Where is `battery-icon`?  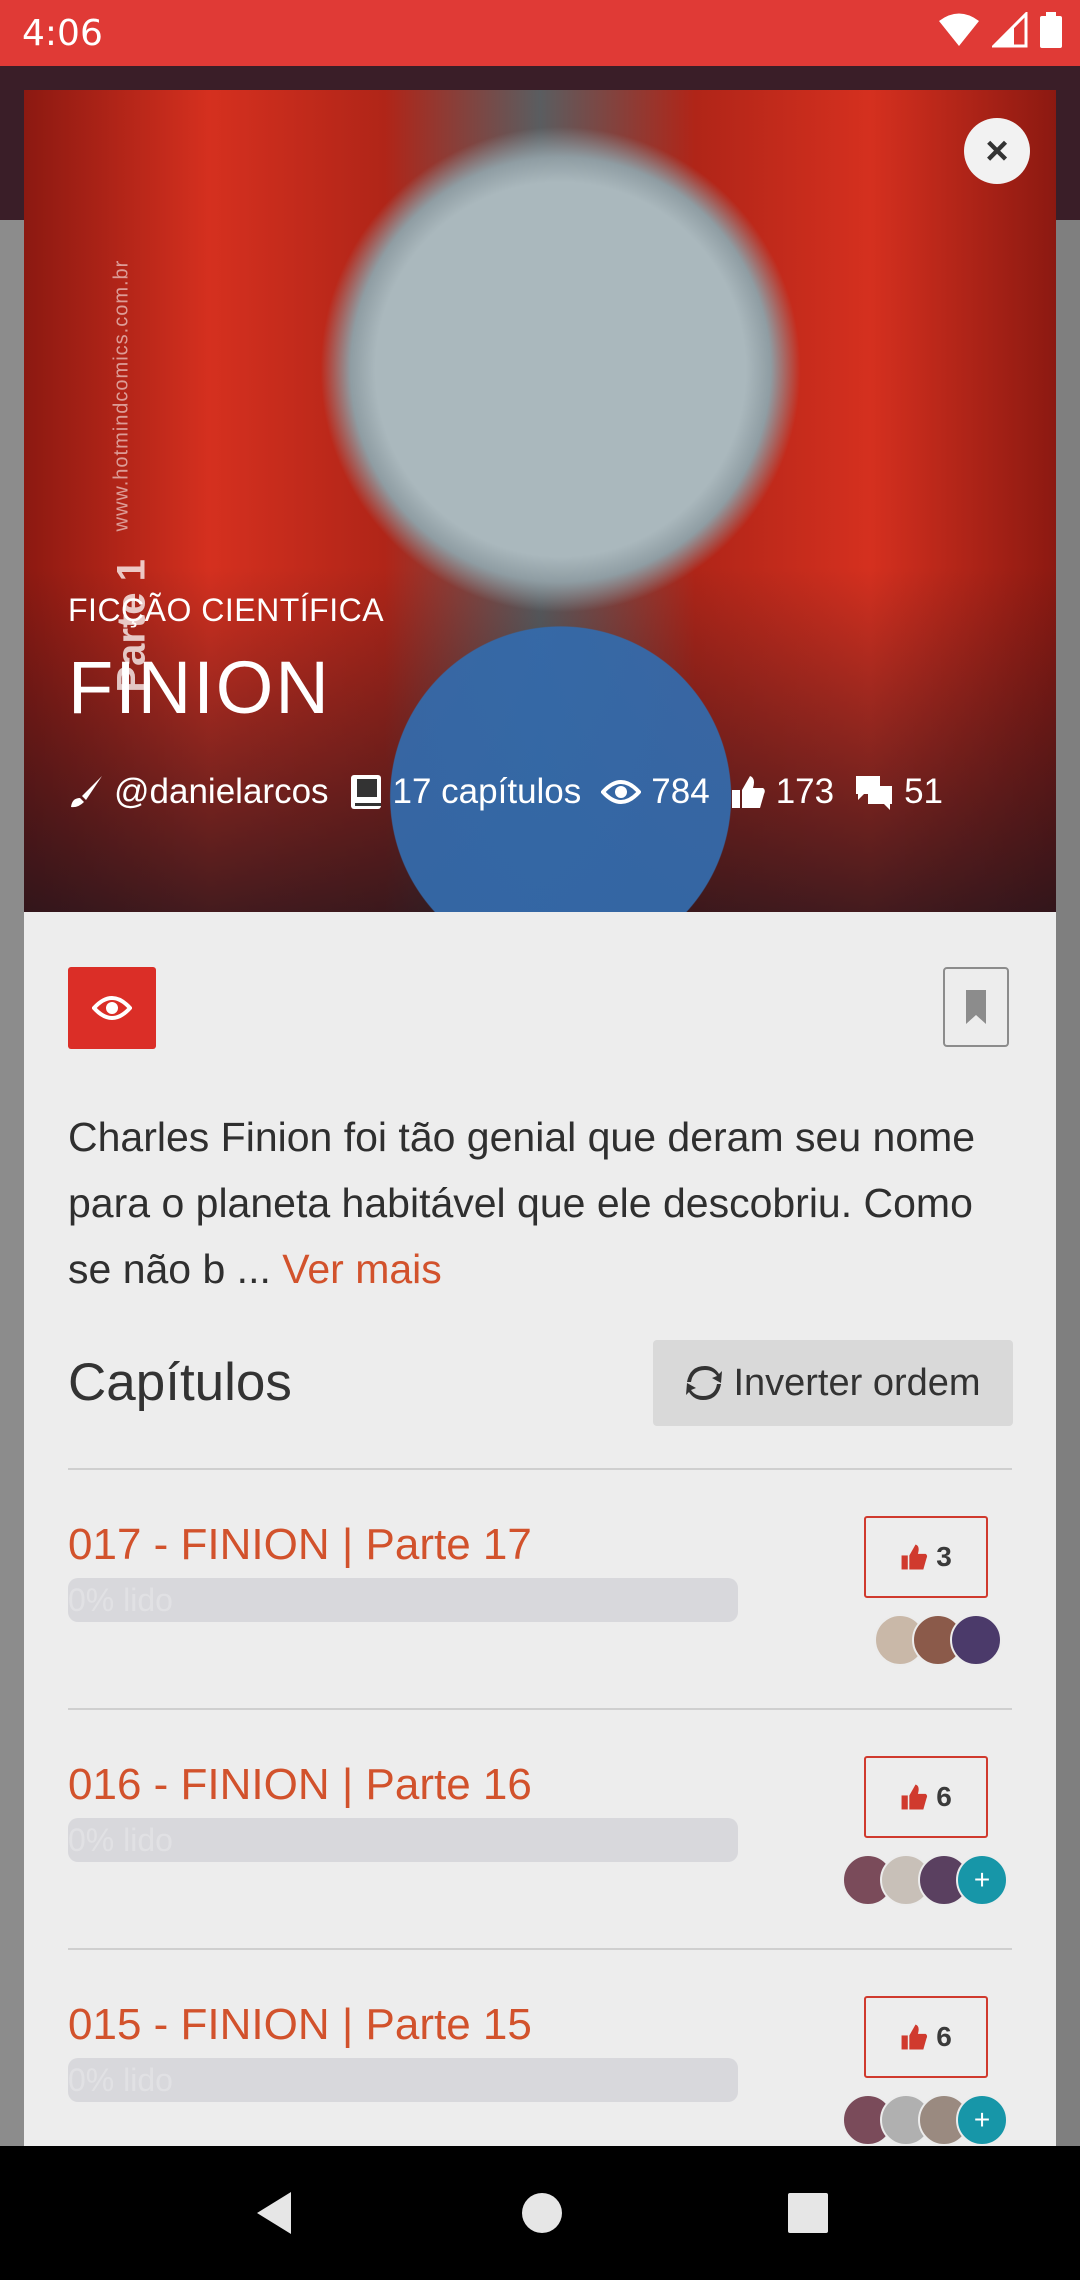
battery-icon is located at coordinates (1051, 30).